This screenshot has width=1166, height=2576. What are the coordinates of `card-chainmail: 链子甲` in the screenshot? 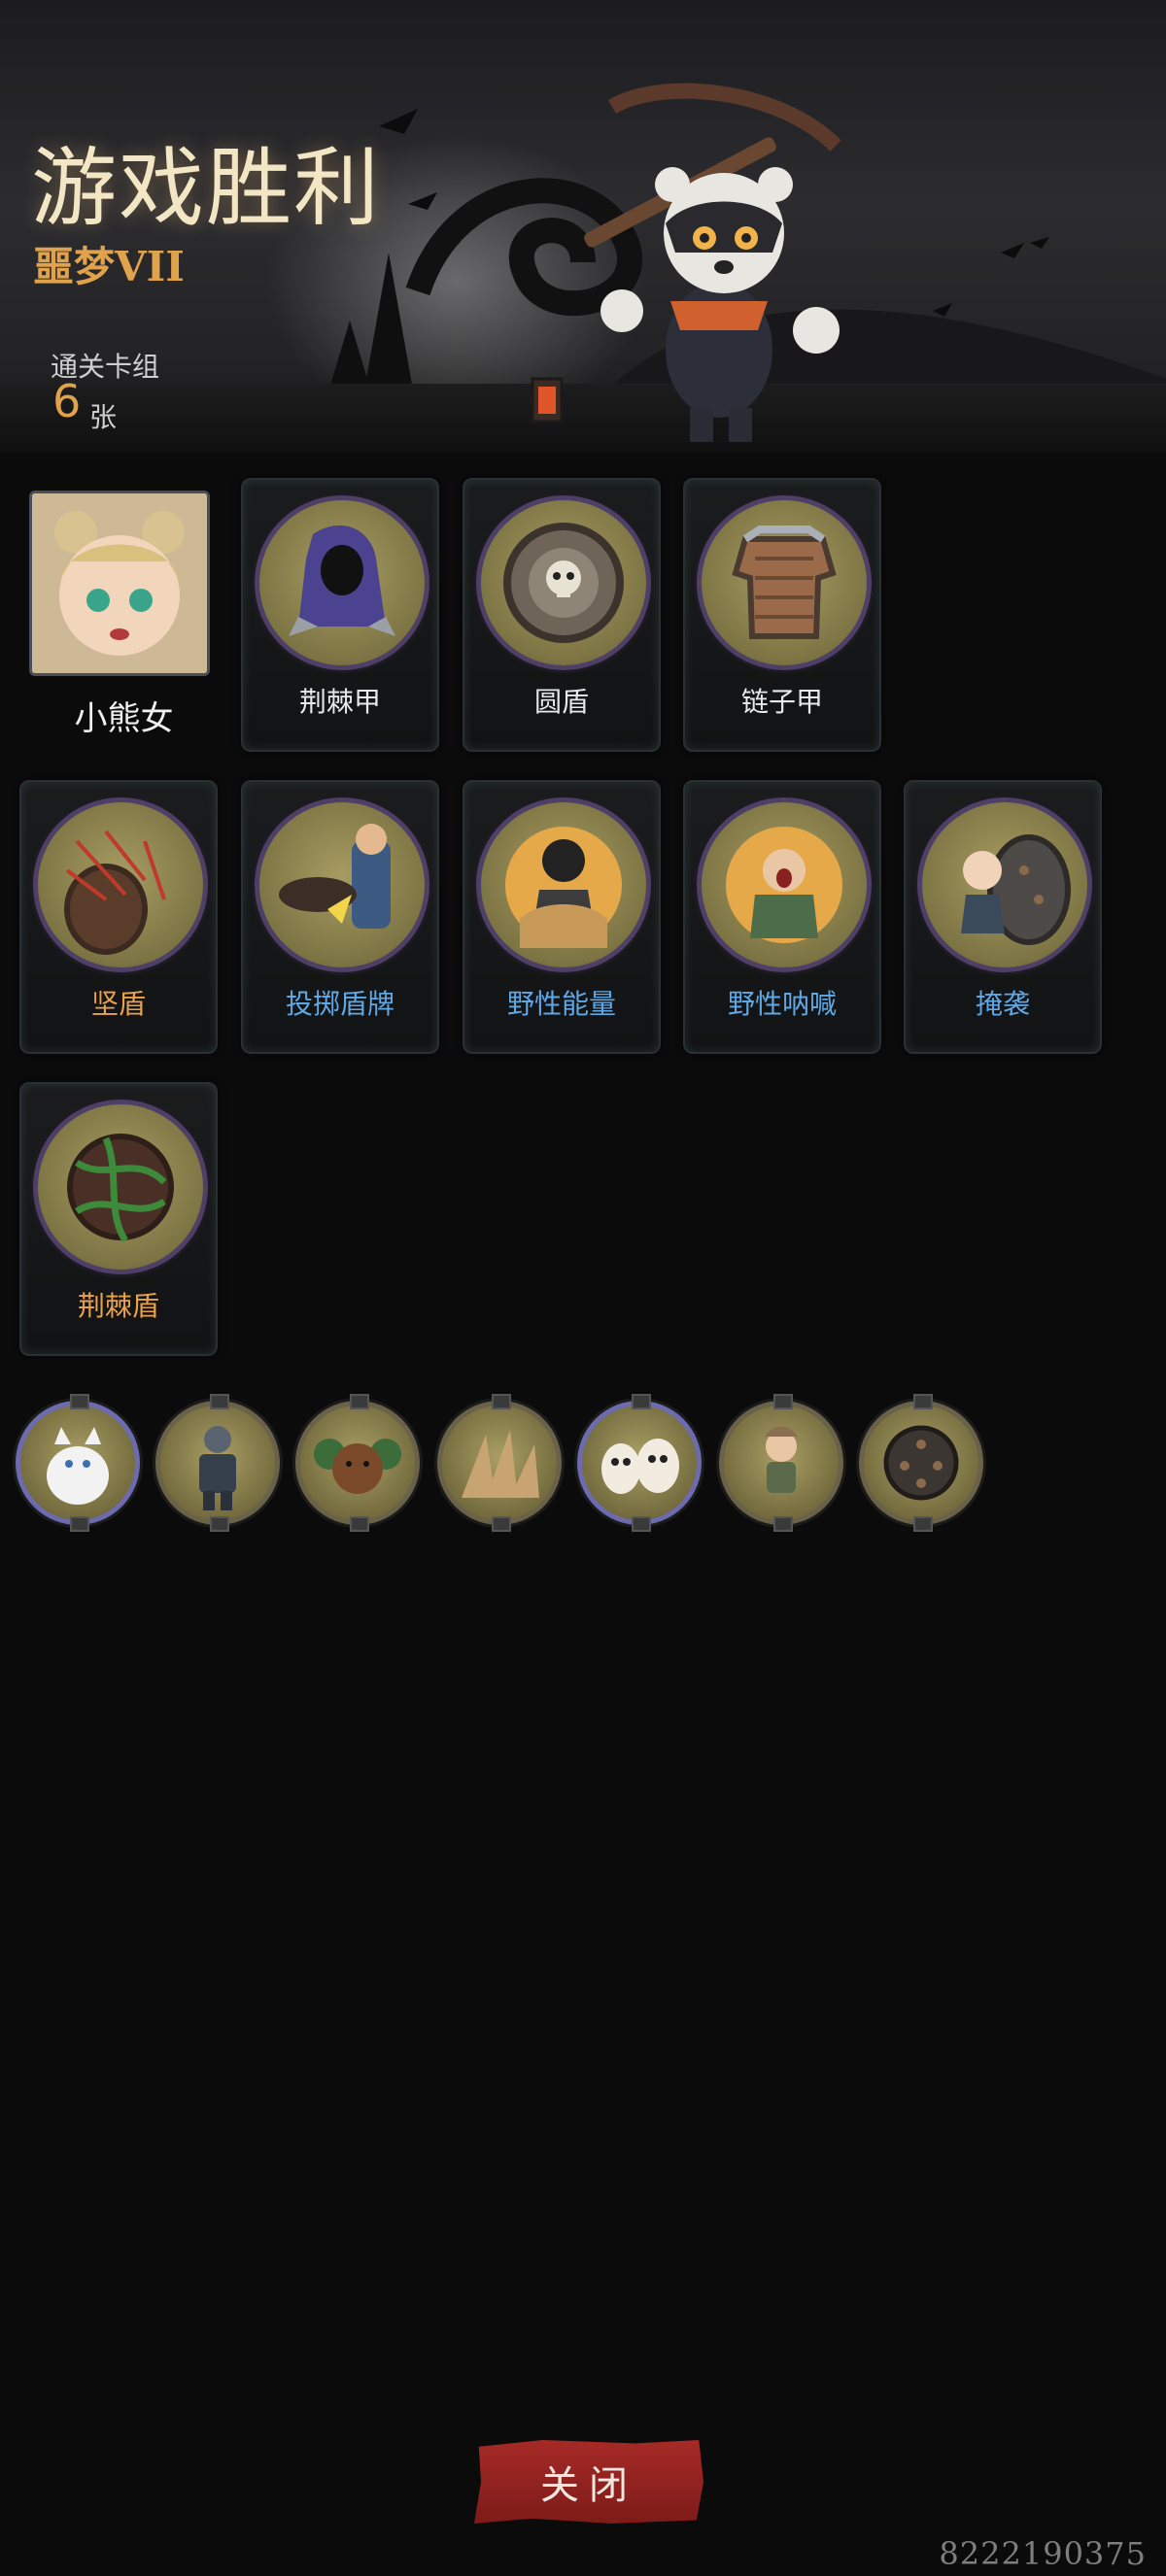 It's located at (782, 615).